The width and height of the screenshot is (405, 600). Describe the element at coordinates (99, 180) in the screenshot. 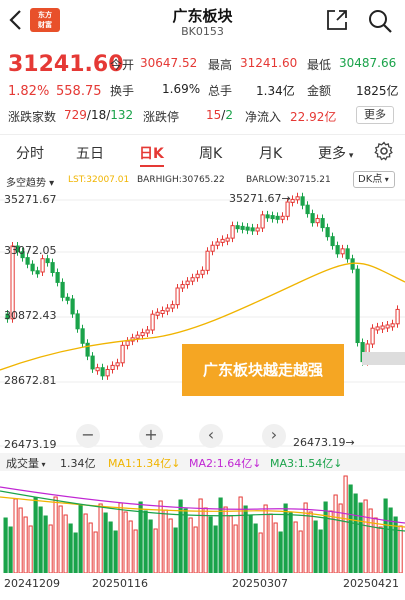

I see `lst-value: LST:32007.01` at that location.